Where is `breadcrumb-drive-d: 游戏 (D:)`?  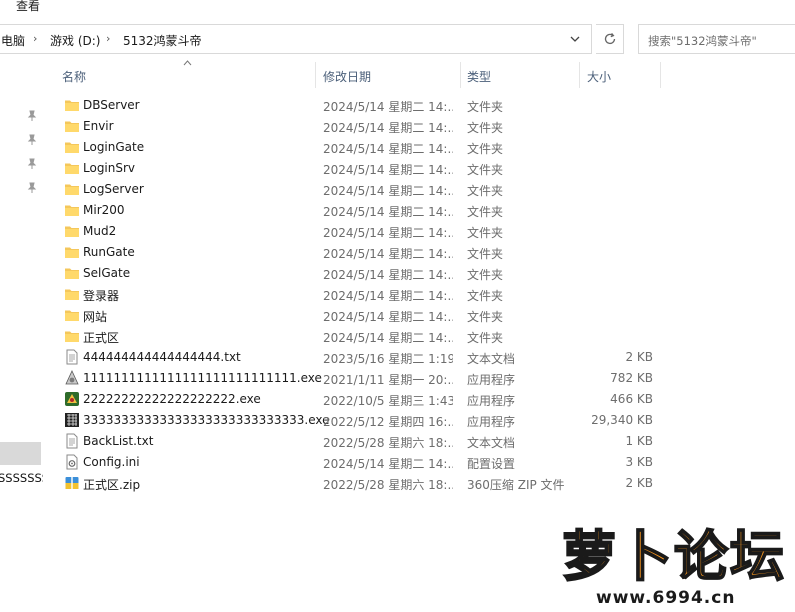 breadcrumb-drive-d: 游戏 (D:) is located at coordinates (75, 40).